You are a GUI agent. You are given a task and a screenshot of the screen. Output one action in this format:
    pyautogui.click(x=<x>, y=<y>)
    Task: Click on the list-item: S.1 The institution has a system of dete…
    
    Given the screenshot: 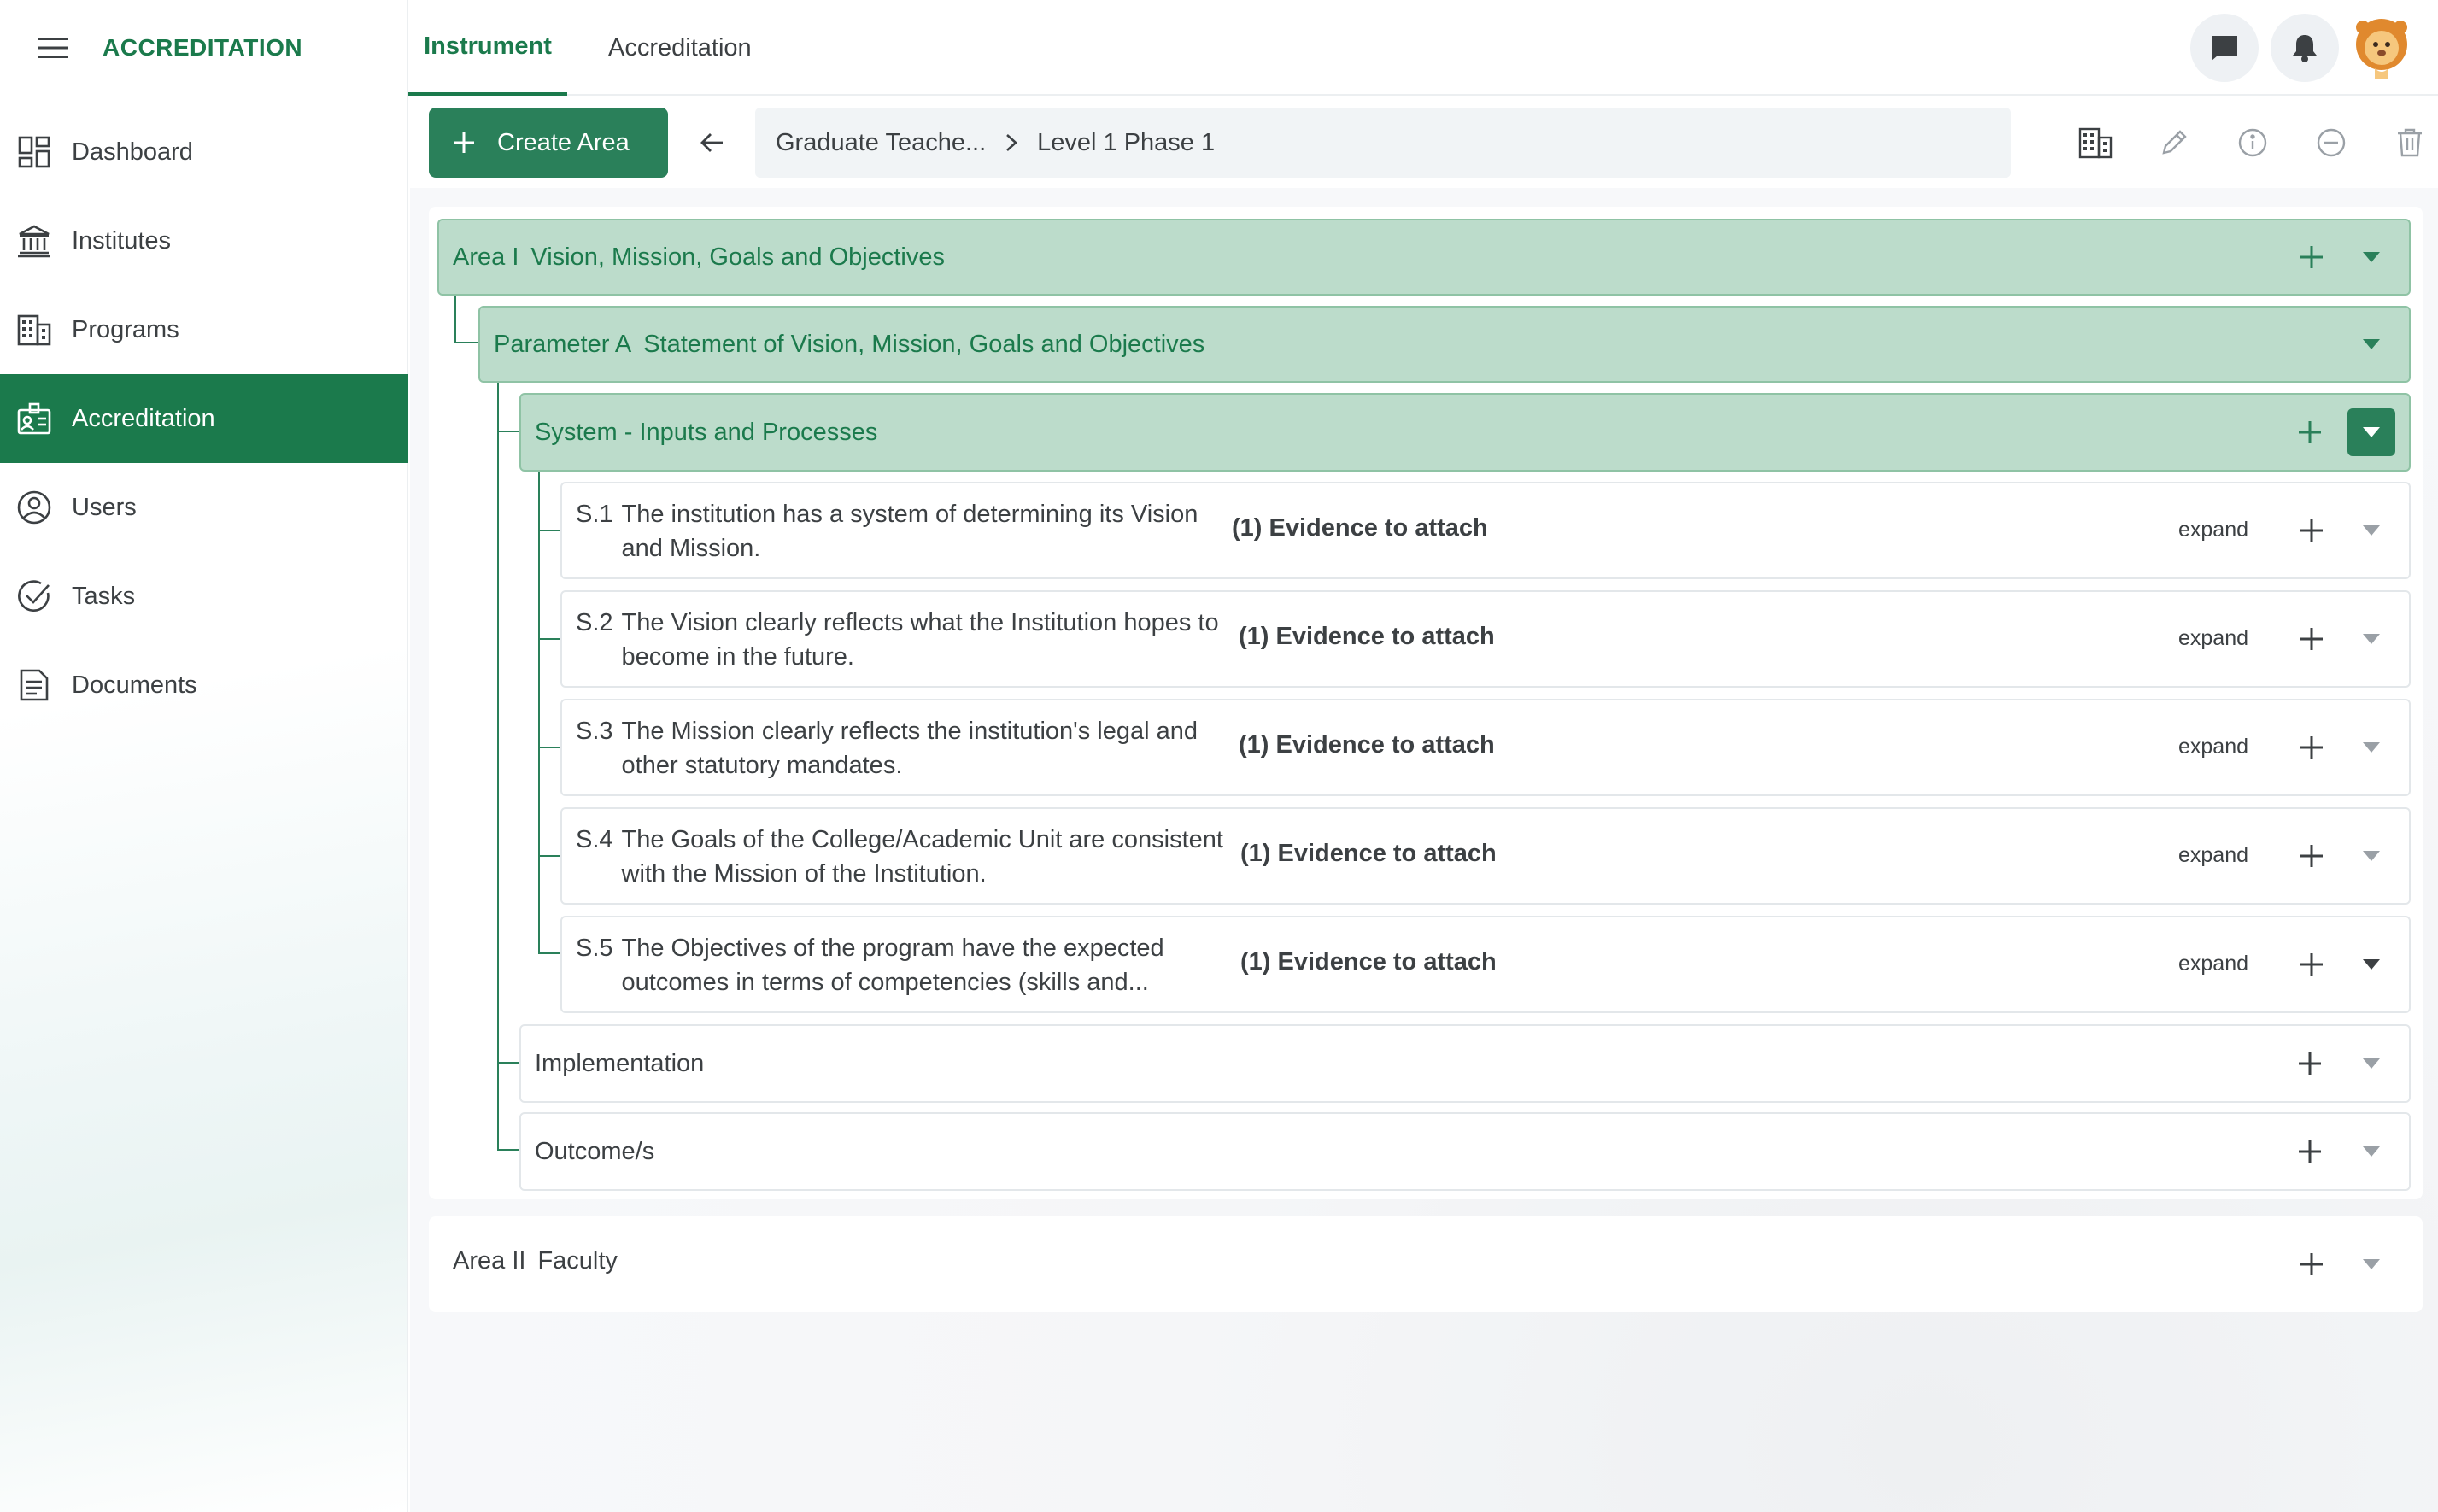 What is the action you would take?
    pyautogui.click(x=1485, y=530)
    